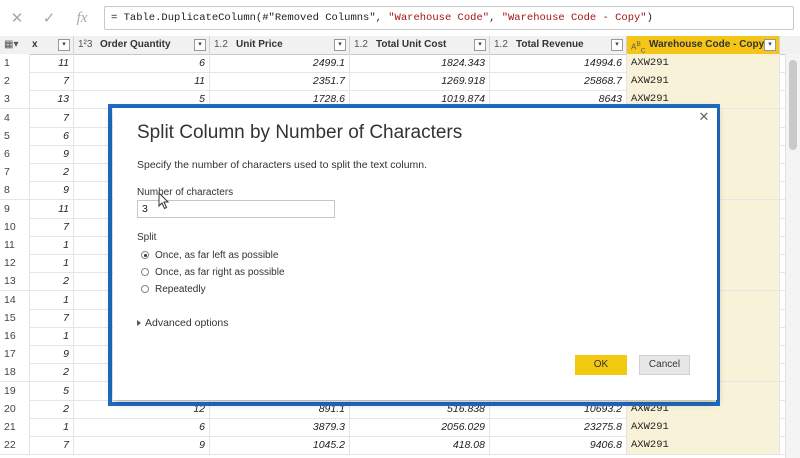  Describe the element at coordinates (280, 63) in the screenshot. I see `cell-unit-price: 2499.1` at that location.